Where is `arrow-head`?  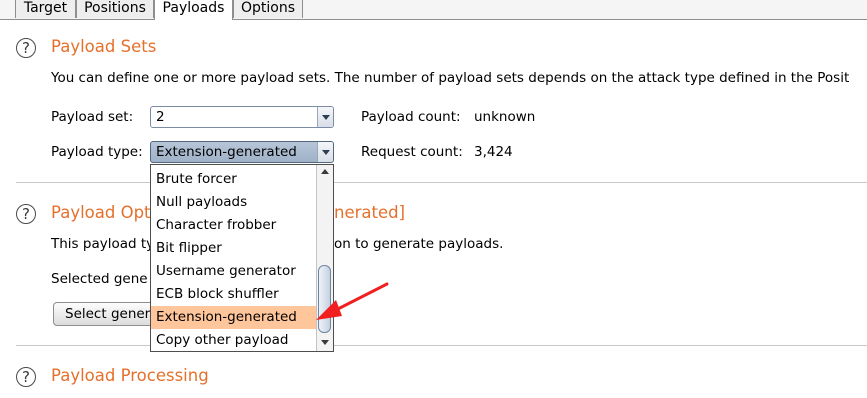
arrow-head is located at coordinates (329, 310).